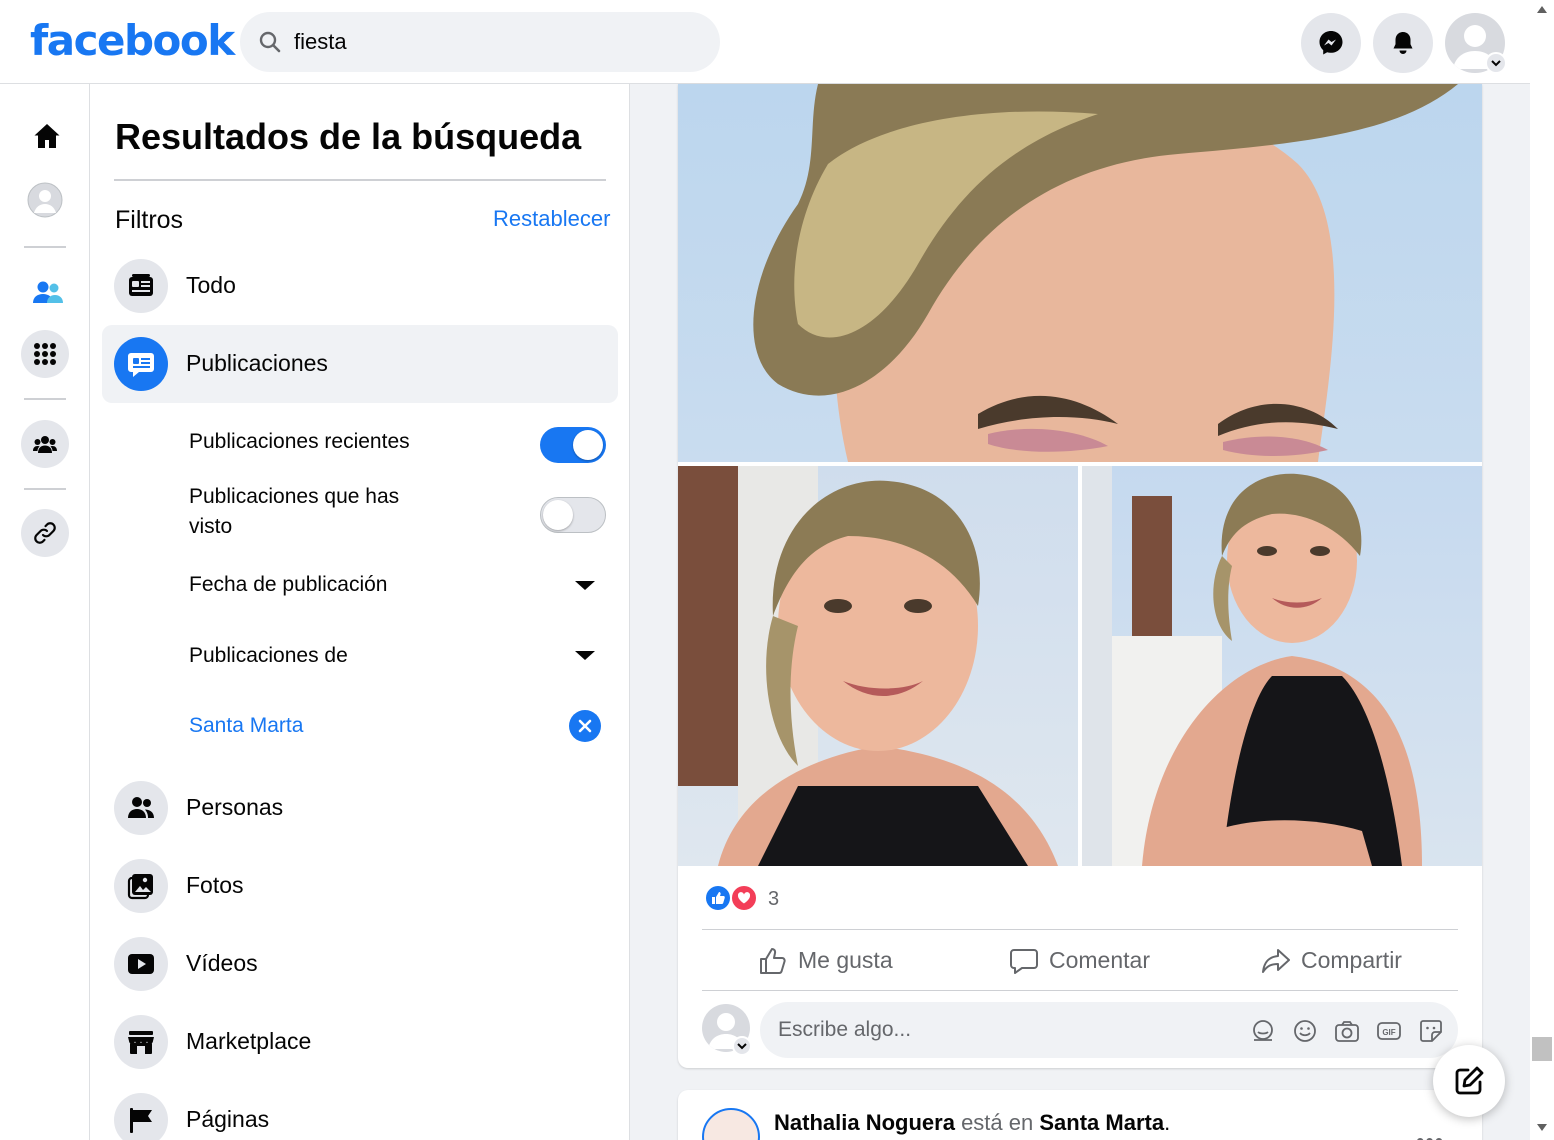 This screenshot has width=1554, height=1140. What do you see at coordinates (1263, 1031) in the screenshot?
I see `avatar-sticker-icon` at bounding box center [1263, 1031].